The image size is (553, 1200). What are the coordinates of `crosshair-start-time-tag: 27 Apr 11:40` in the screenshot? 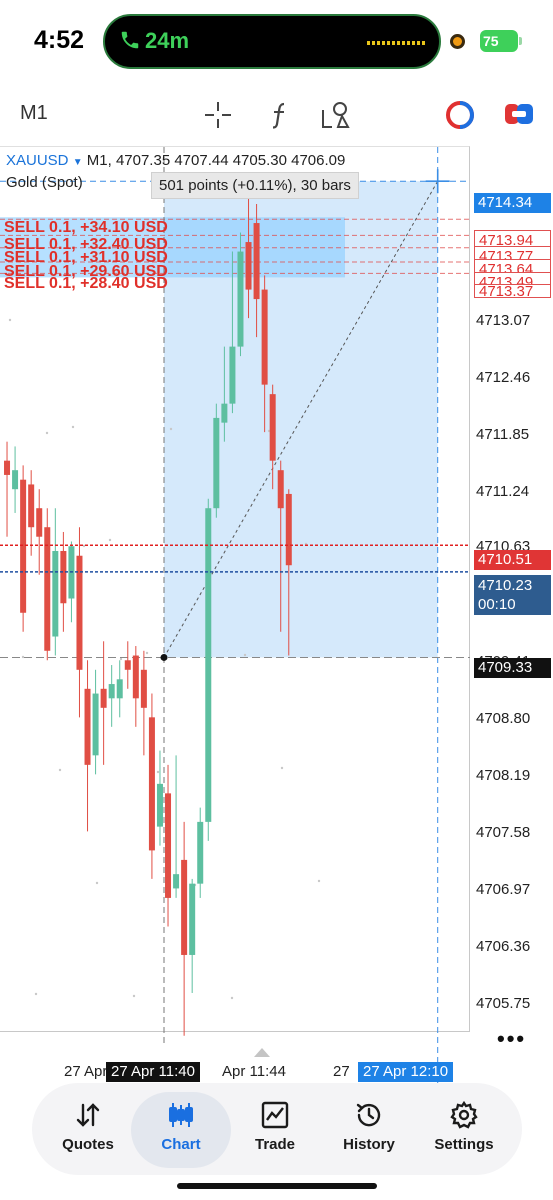 It's located at (153, 1072).